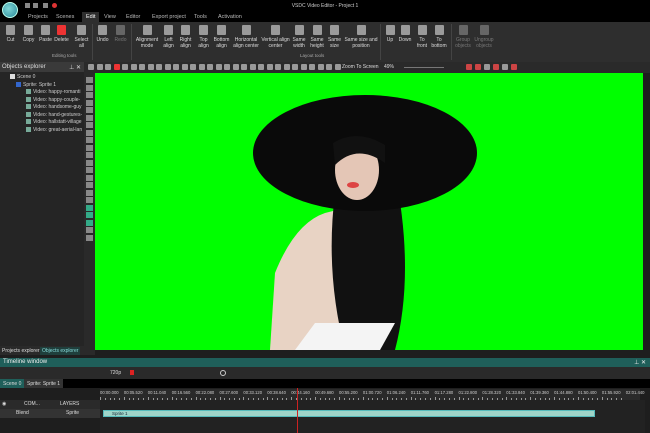  Describe the element at coordinates (55, 107) in the screenshot. I see `tree-video-item: Video: handsome-guy` at that location.